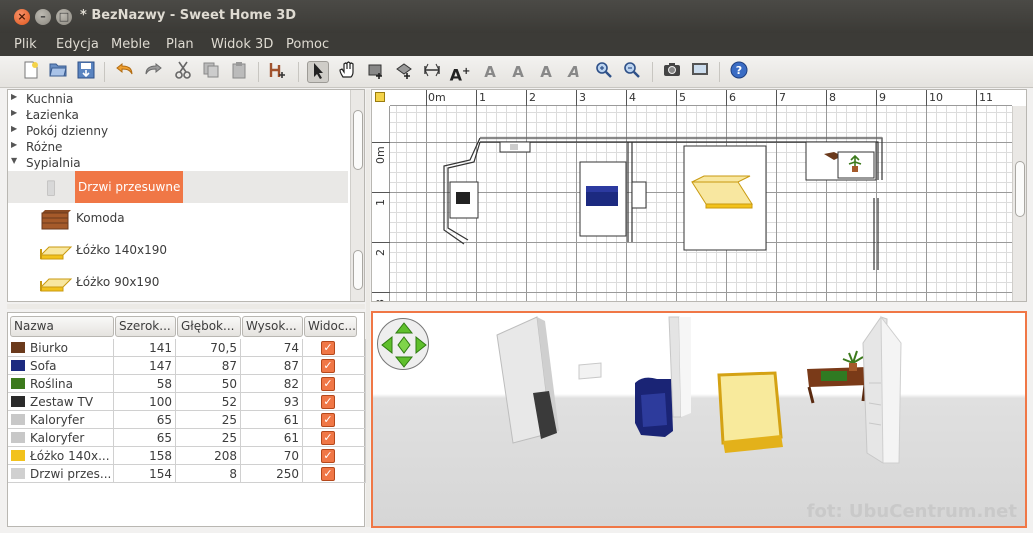  I want to click on text-style-2-icon: A, so click(518, 72).